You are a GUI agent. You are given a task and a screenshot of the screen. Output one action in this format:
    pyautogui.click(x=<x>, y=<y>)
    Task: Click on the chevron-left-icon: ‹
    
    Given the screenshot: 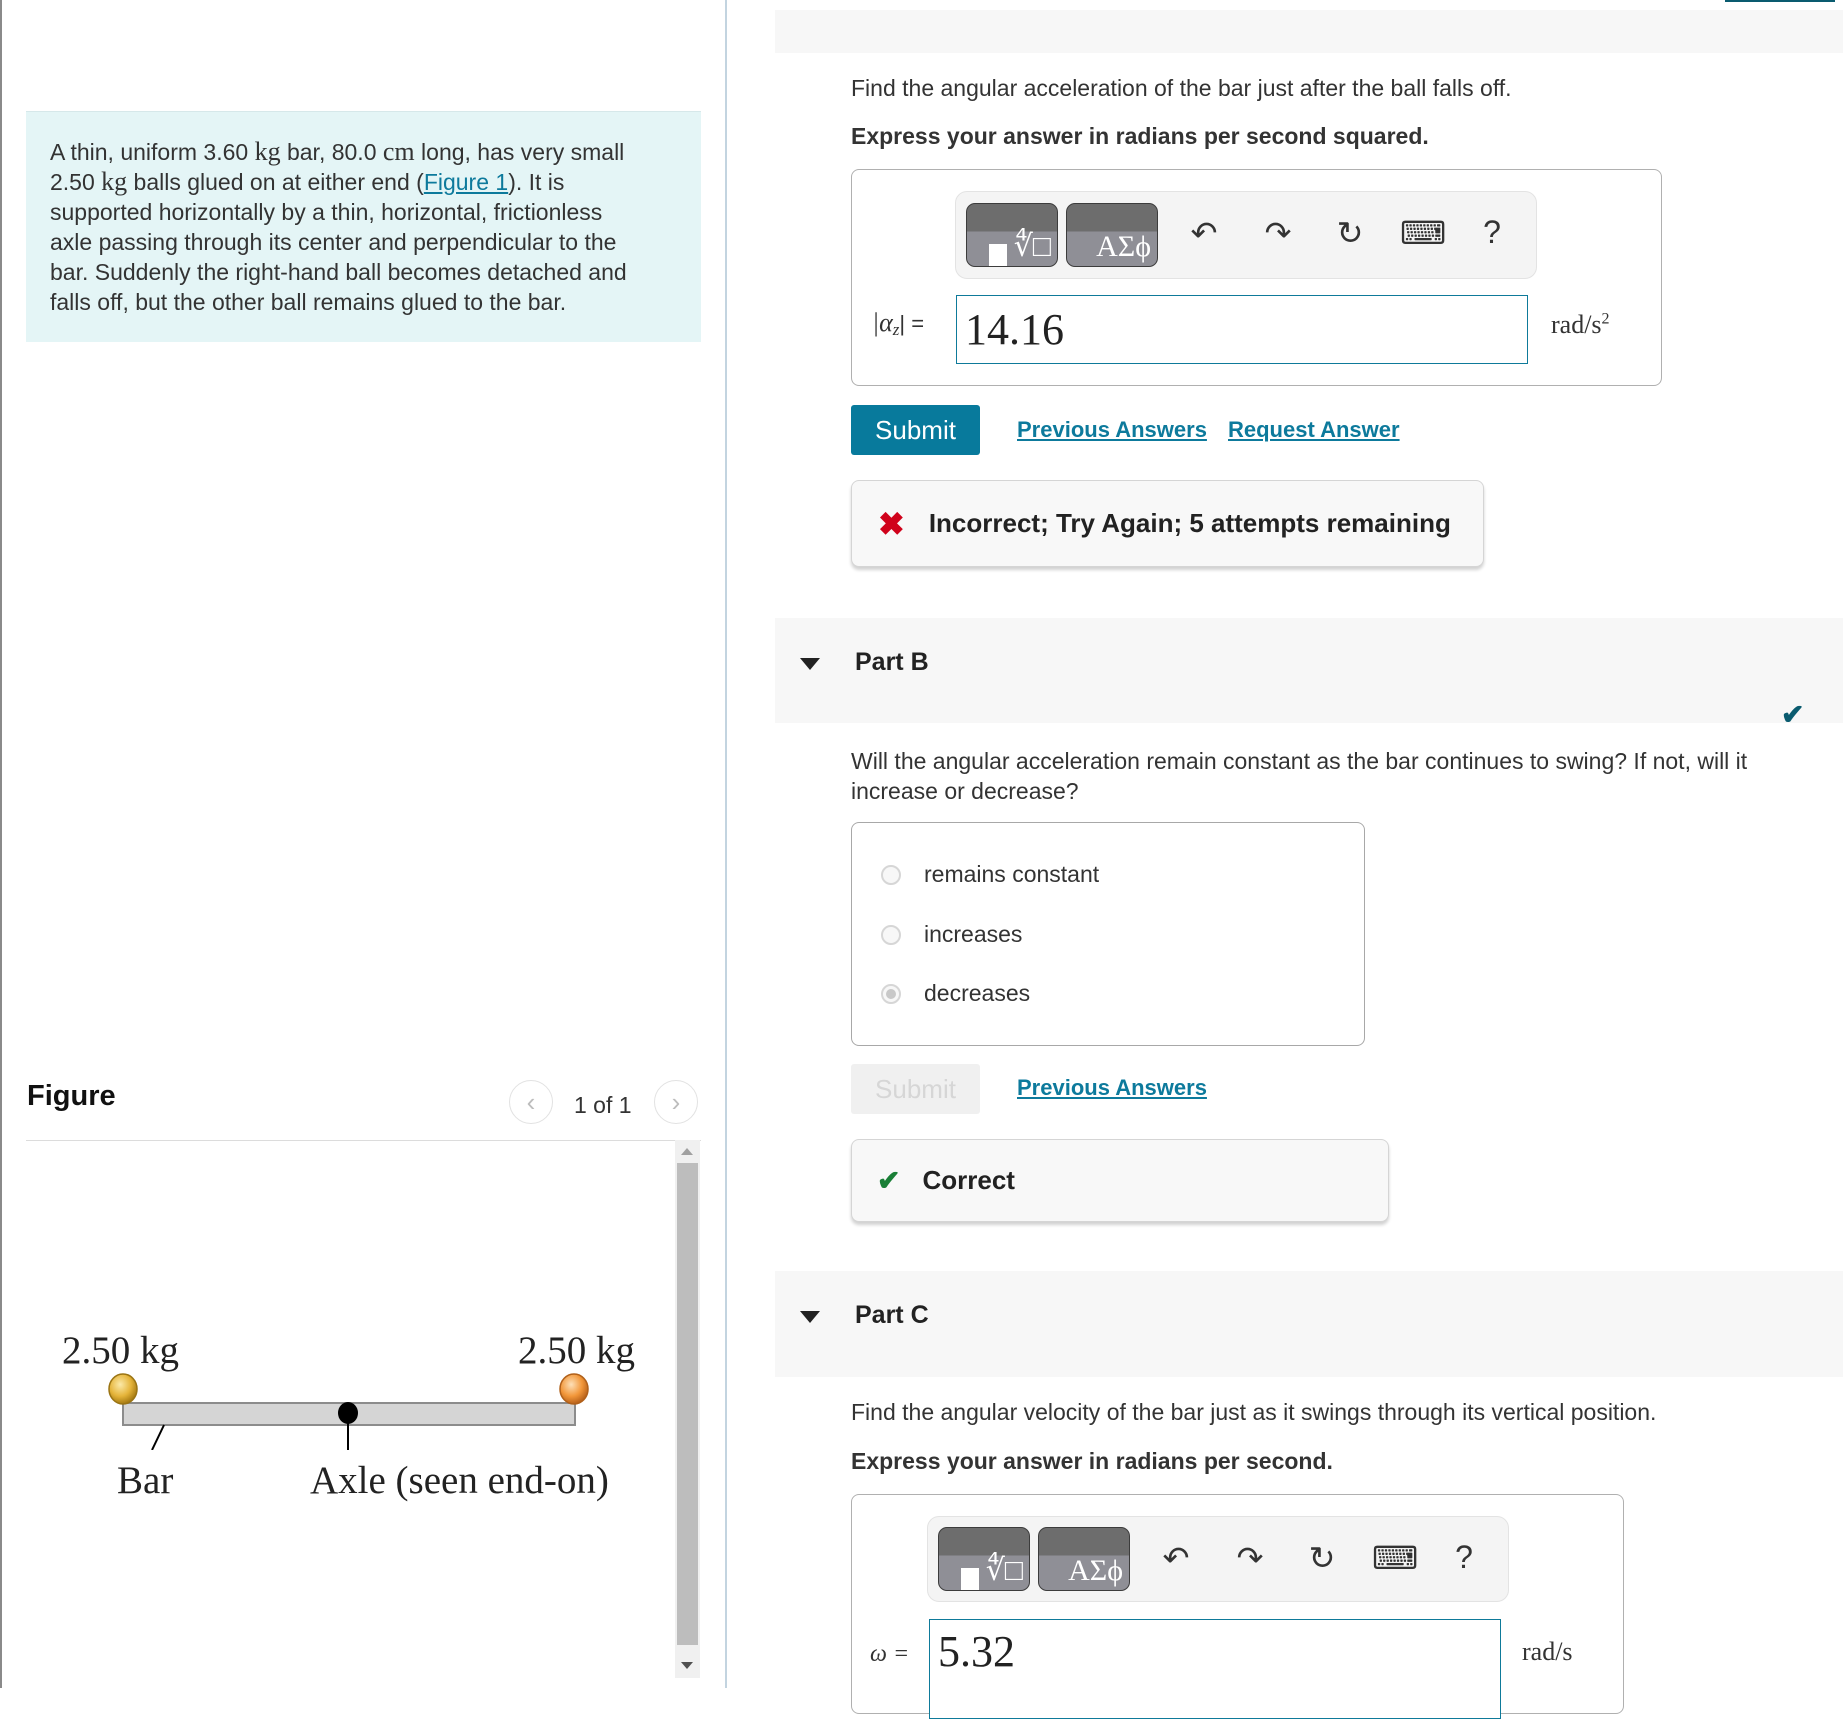 What is the action you would take?
    pyautogui.click(x=531, y=1101)
    